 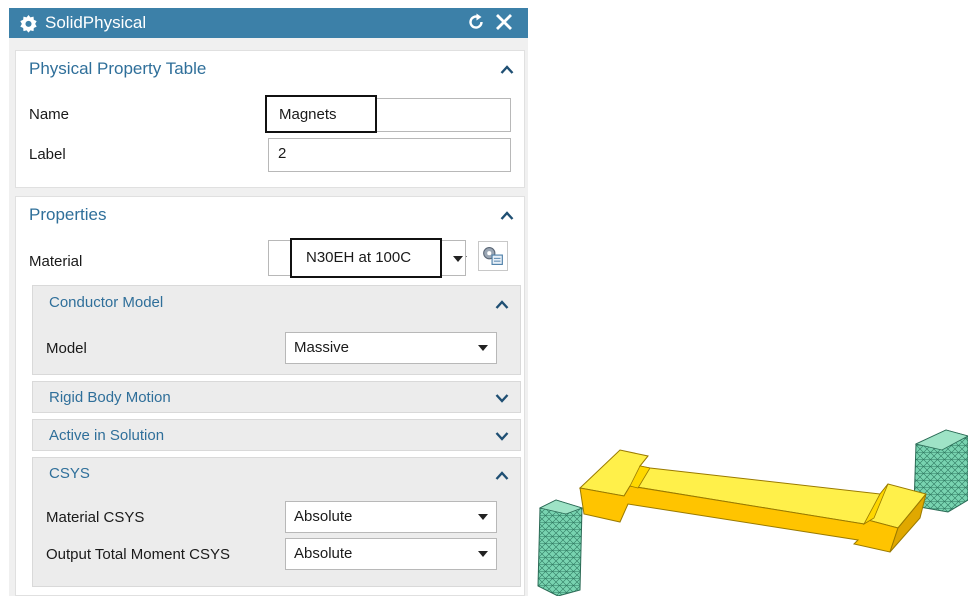 I want to click on output-total-moment-csys-select: Absolute, so click(x=391, y=554).